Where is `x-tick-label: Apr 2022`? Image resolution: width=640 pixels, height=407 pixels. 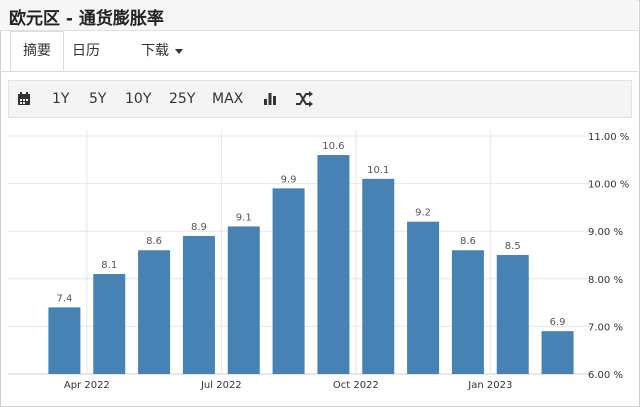
x-tick-label: Apr 2022 is located at coordinates (87, 385).